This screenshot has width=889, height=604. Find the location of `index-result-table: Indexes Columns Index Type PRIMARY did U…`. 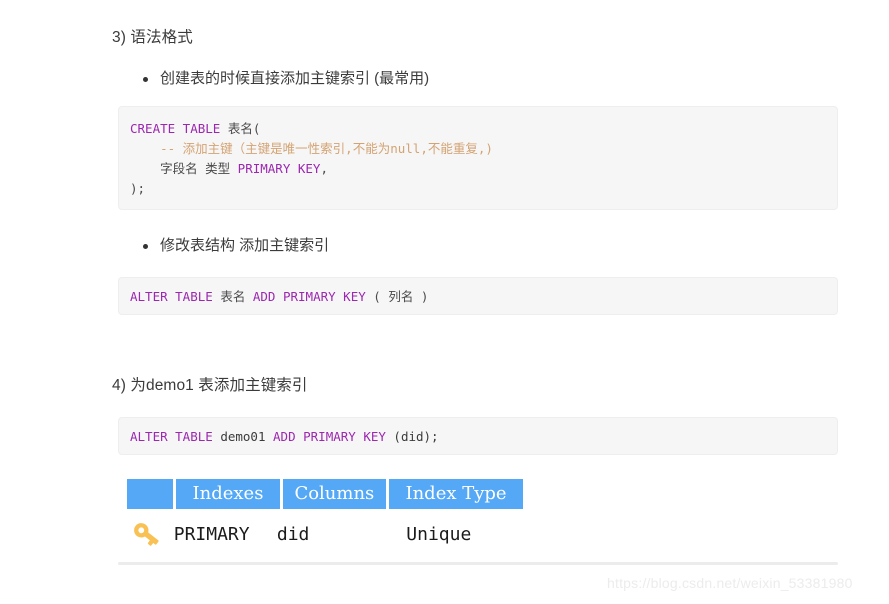

index-result-table: Indexes Columns Index Type PRIMARY did U… is located at coordinates (325, 517).